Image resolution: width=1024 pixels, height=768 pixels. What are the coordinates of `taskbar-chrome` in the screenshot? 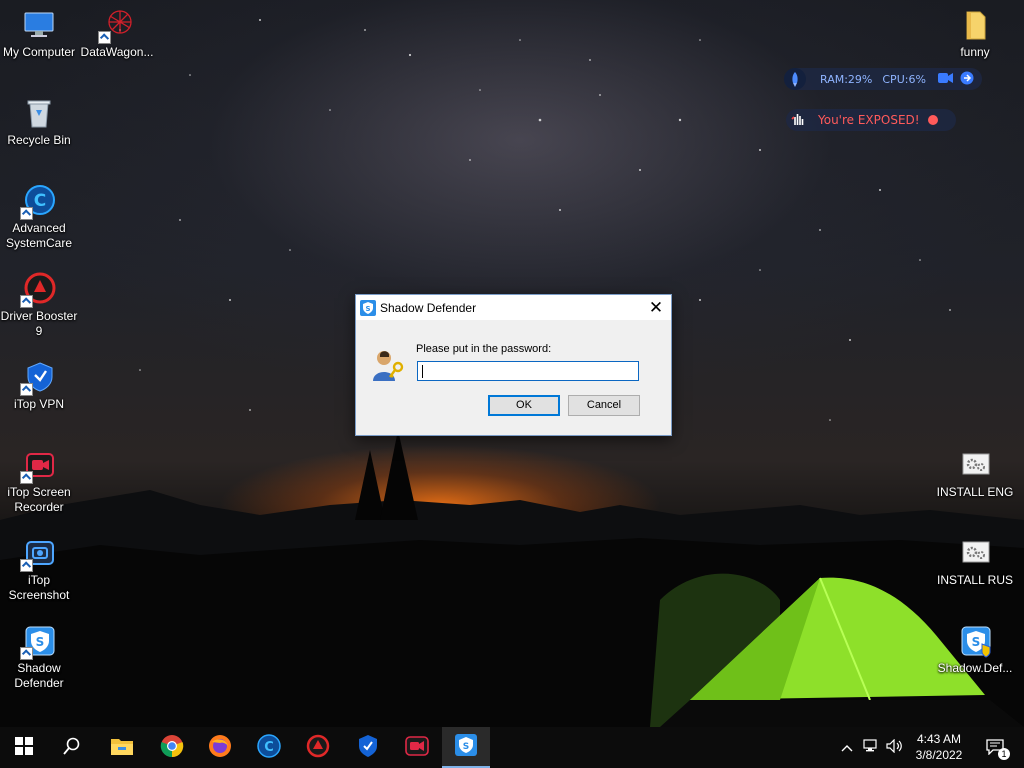 It's located at (172, 747).